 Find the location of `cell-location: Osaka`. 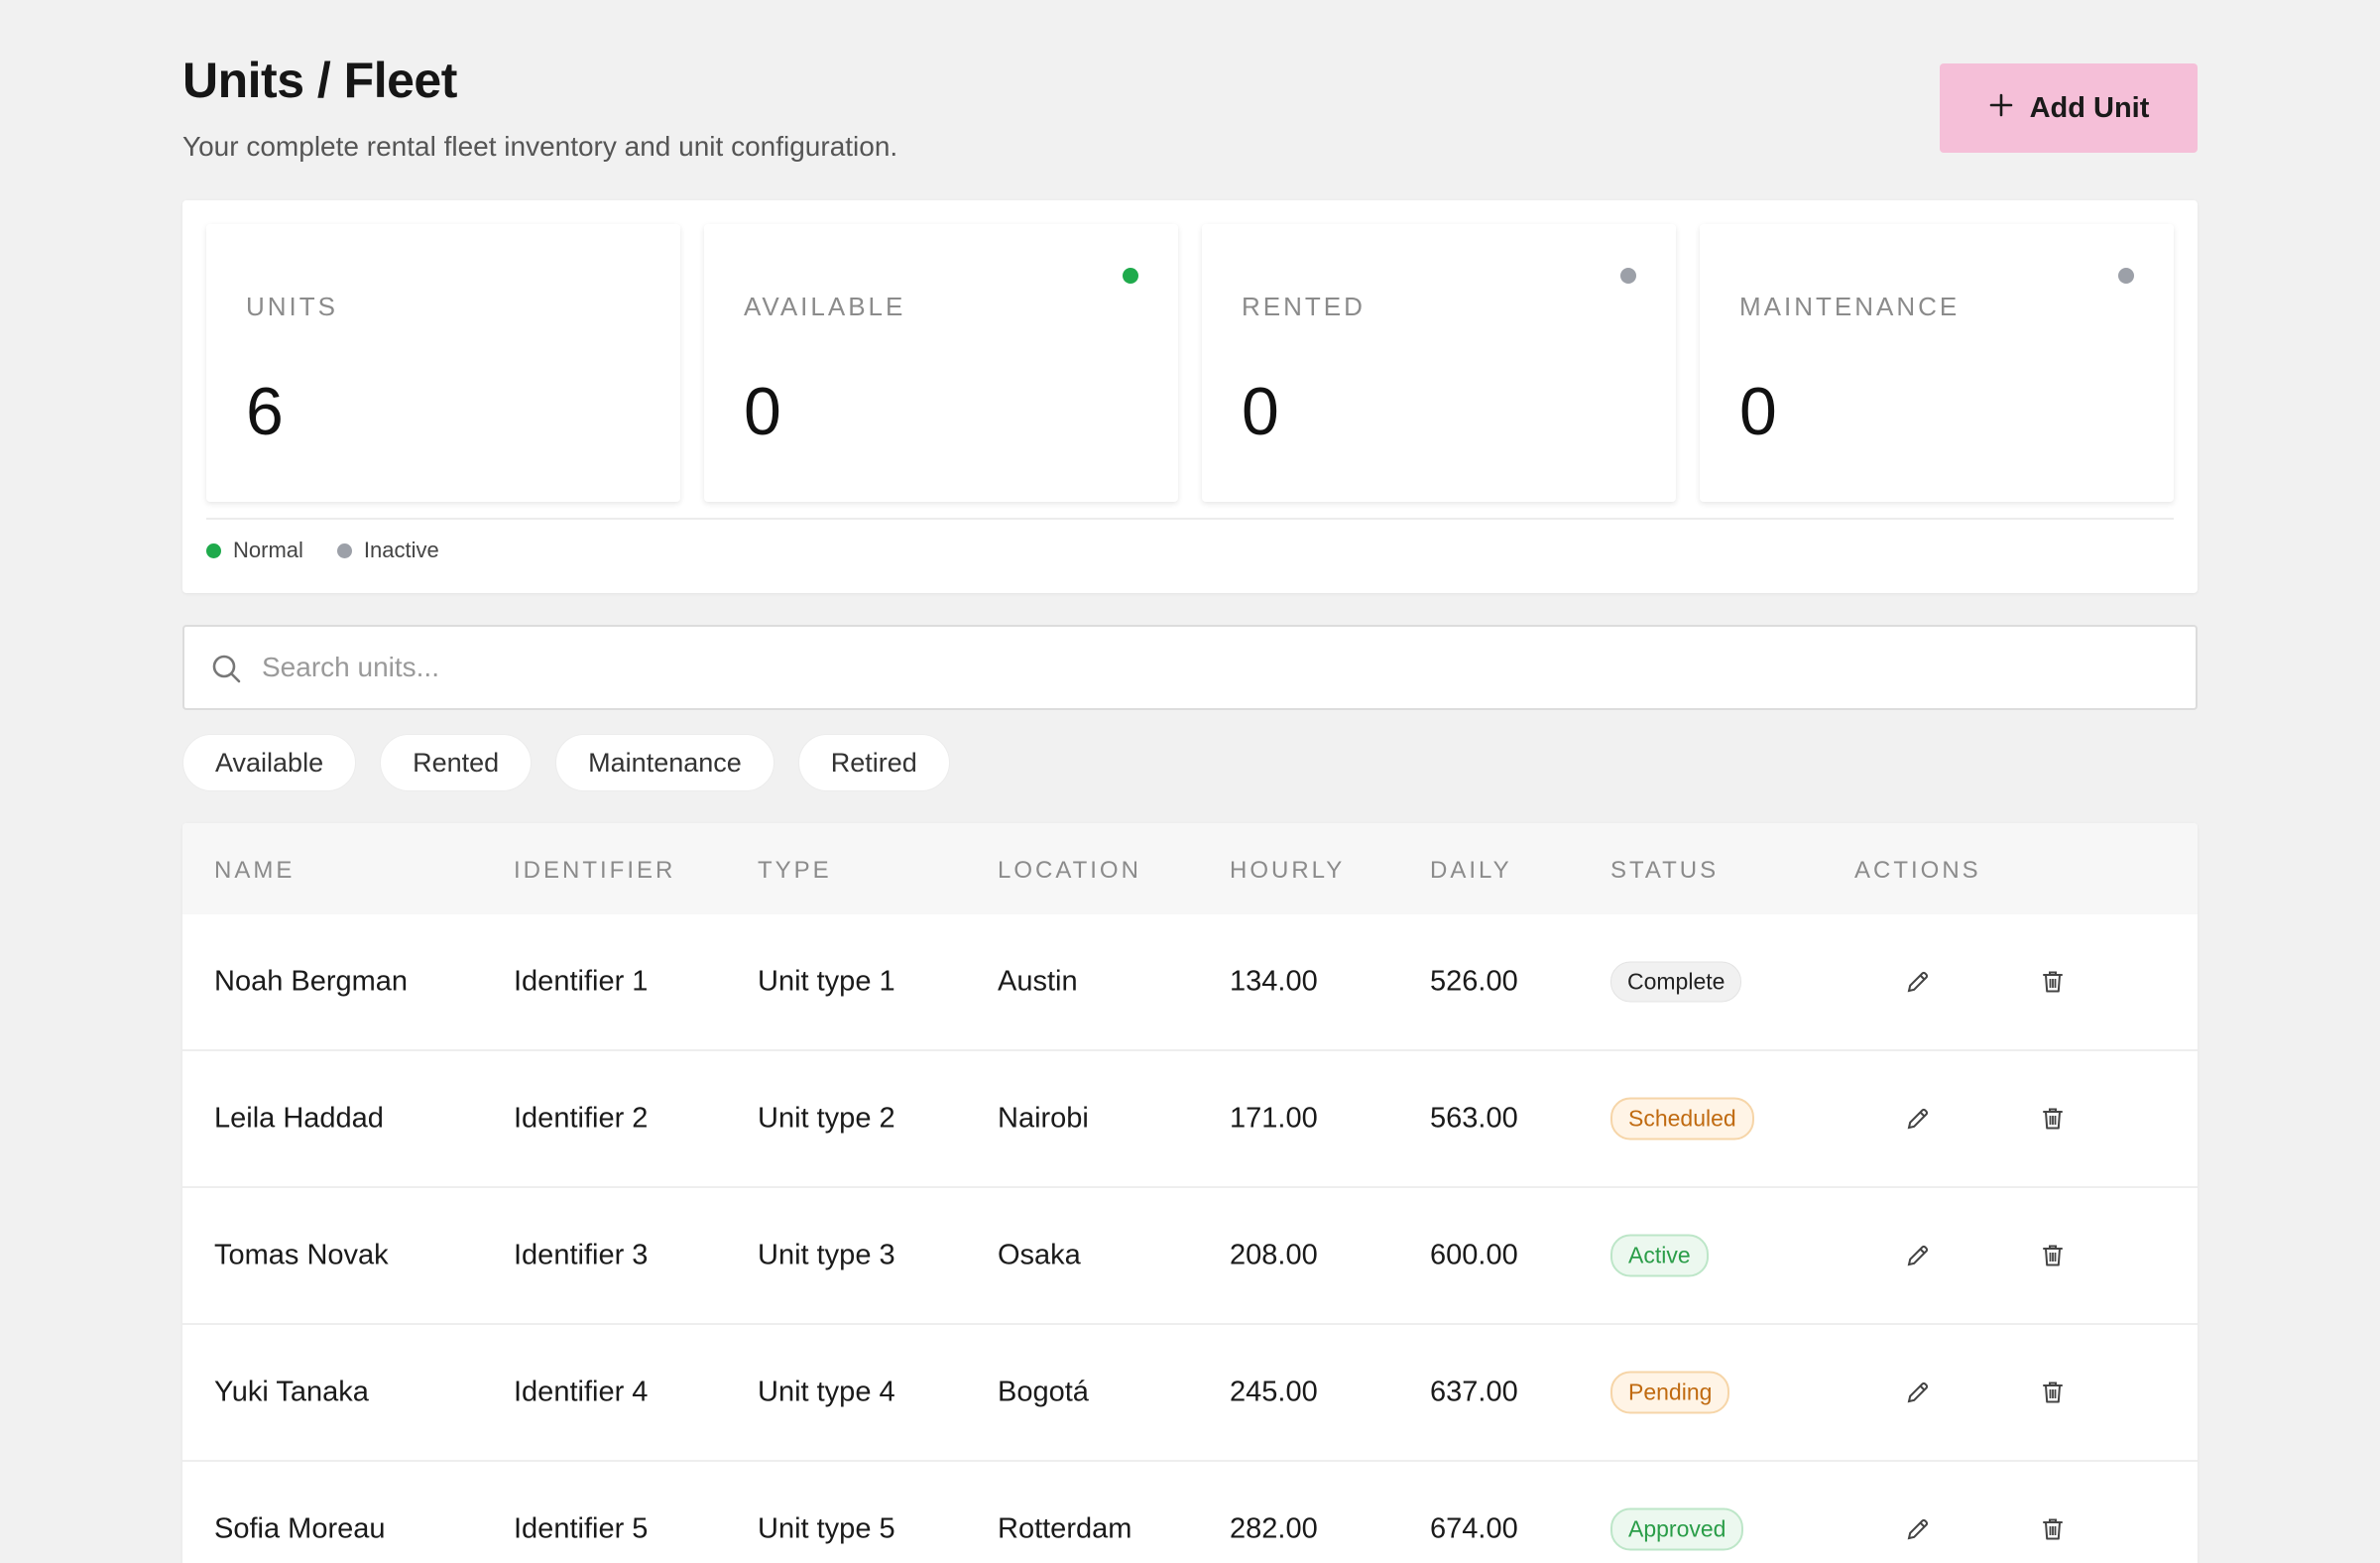

cell-location: Osaka is located at coordinates (1039, 1255).